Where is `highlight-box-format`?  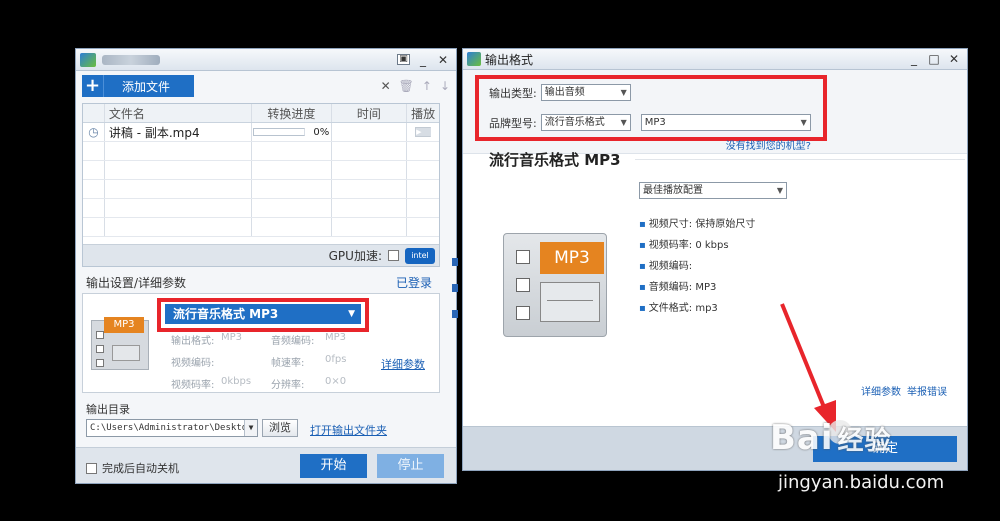 highlight-box-format is located at coordinates (263, 315).